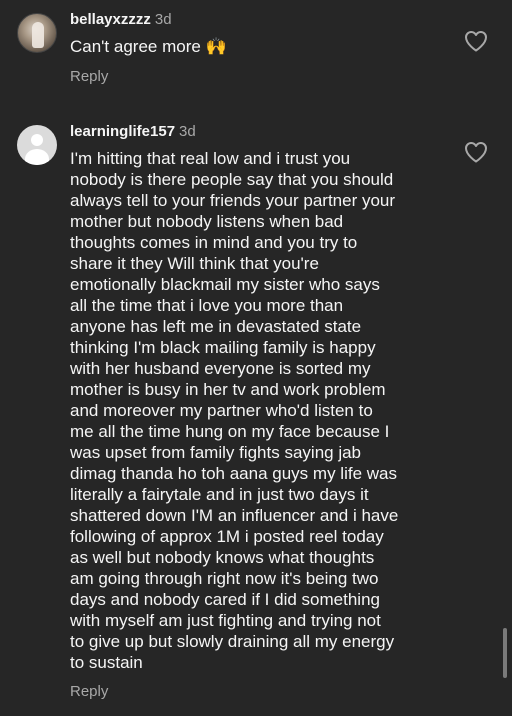  I want to click on username: learninglife157, so click(122, 131).